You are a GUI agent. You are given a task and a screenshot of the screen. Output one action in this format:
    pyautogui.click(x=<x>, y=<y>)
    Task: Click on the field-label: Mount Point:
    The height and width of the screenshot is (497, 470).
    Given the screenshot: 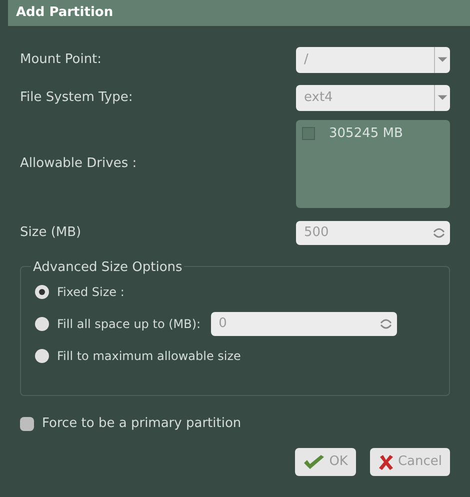 What is the action you would take?
    pyautogui.click(x=61, y=60)
    